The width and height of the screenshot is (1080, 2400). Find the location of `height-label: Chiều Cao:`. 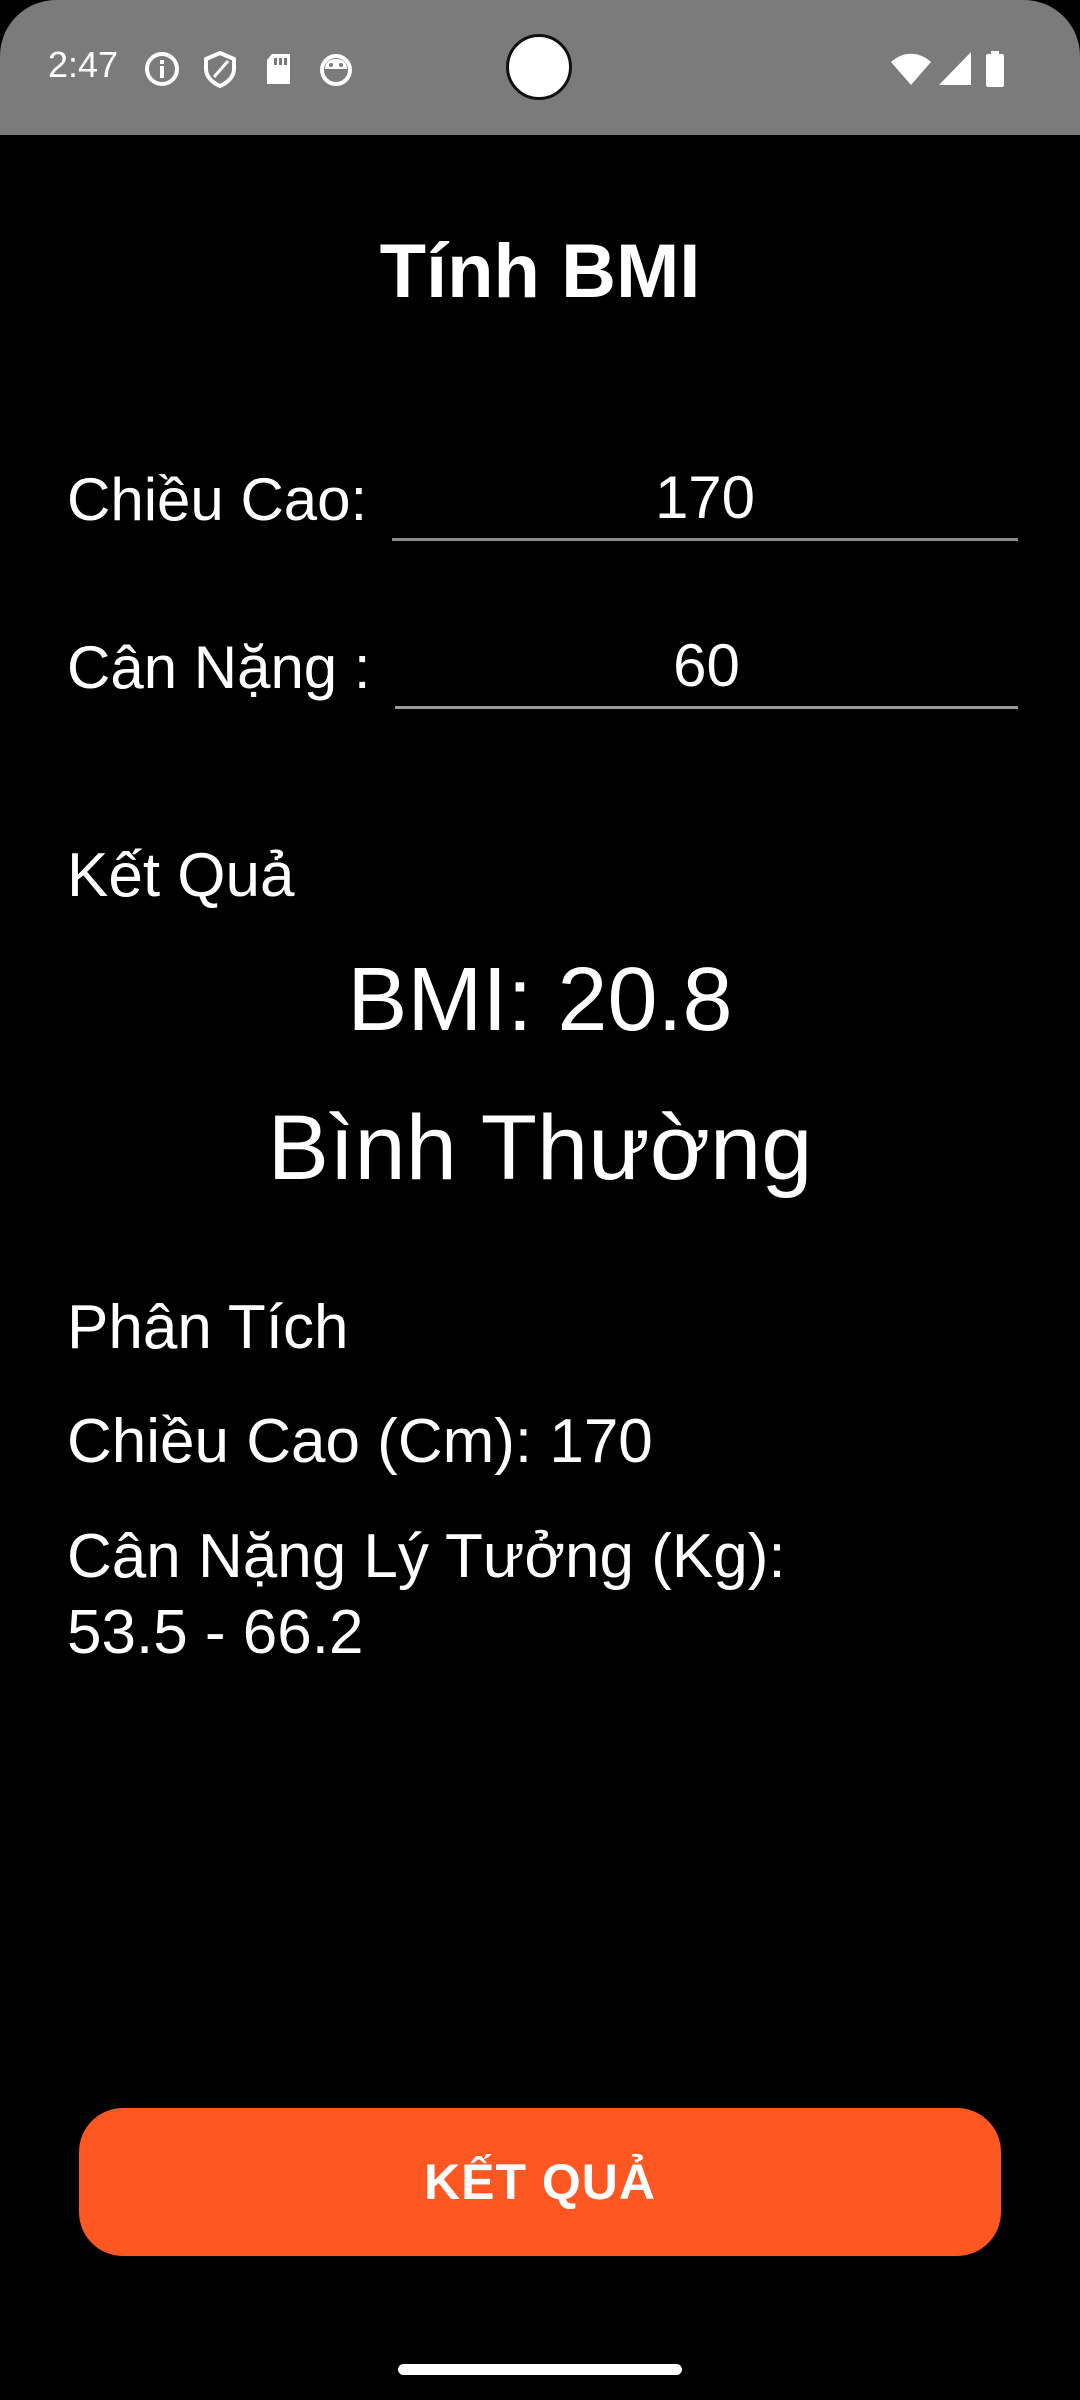

height-label: Chiều Cao: is located at coordinates (217, 499).